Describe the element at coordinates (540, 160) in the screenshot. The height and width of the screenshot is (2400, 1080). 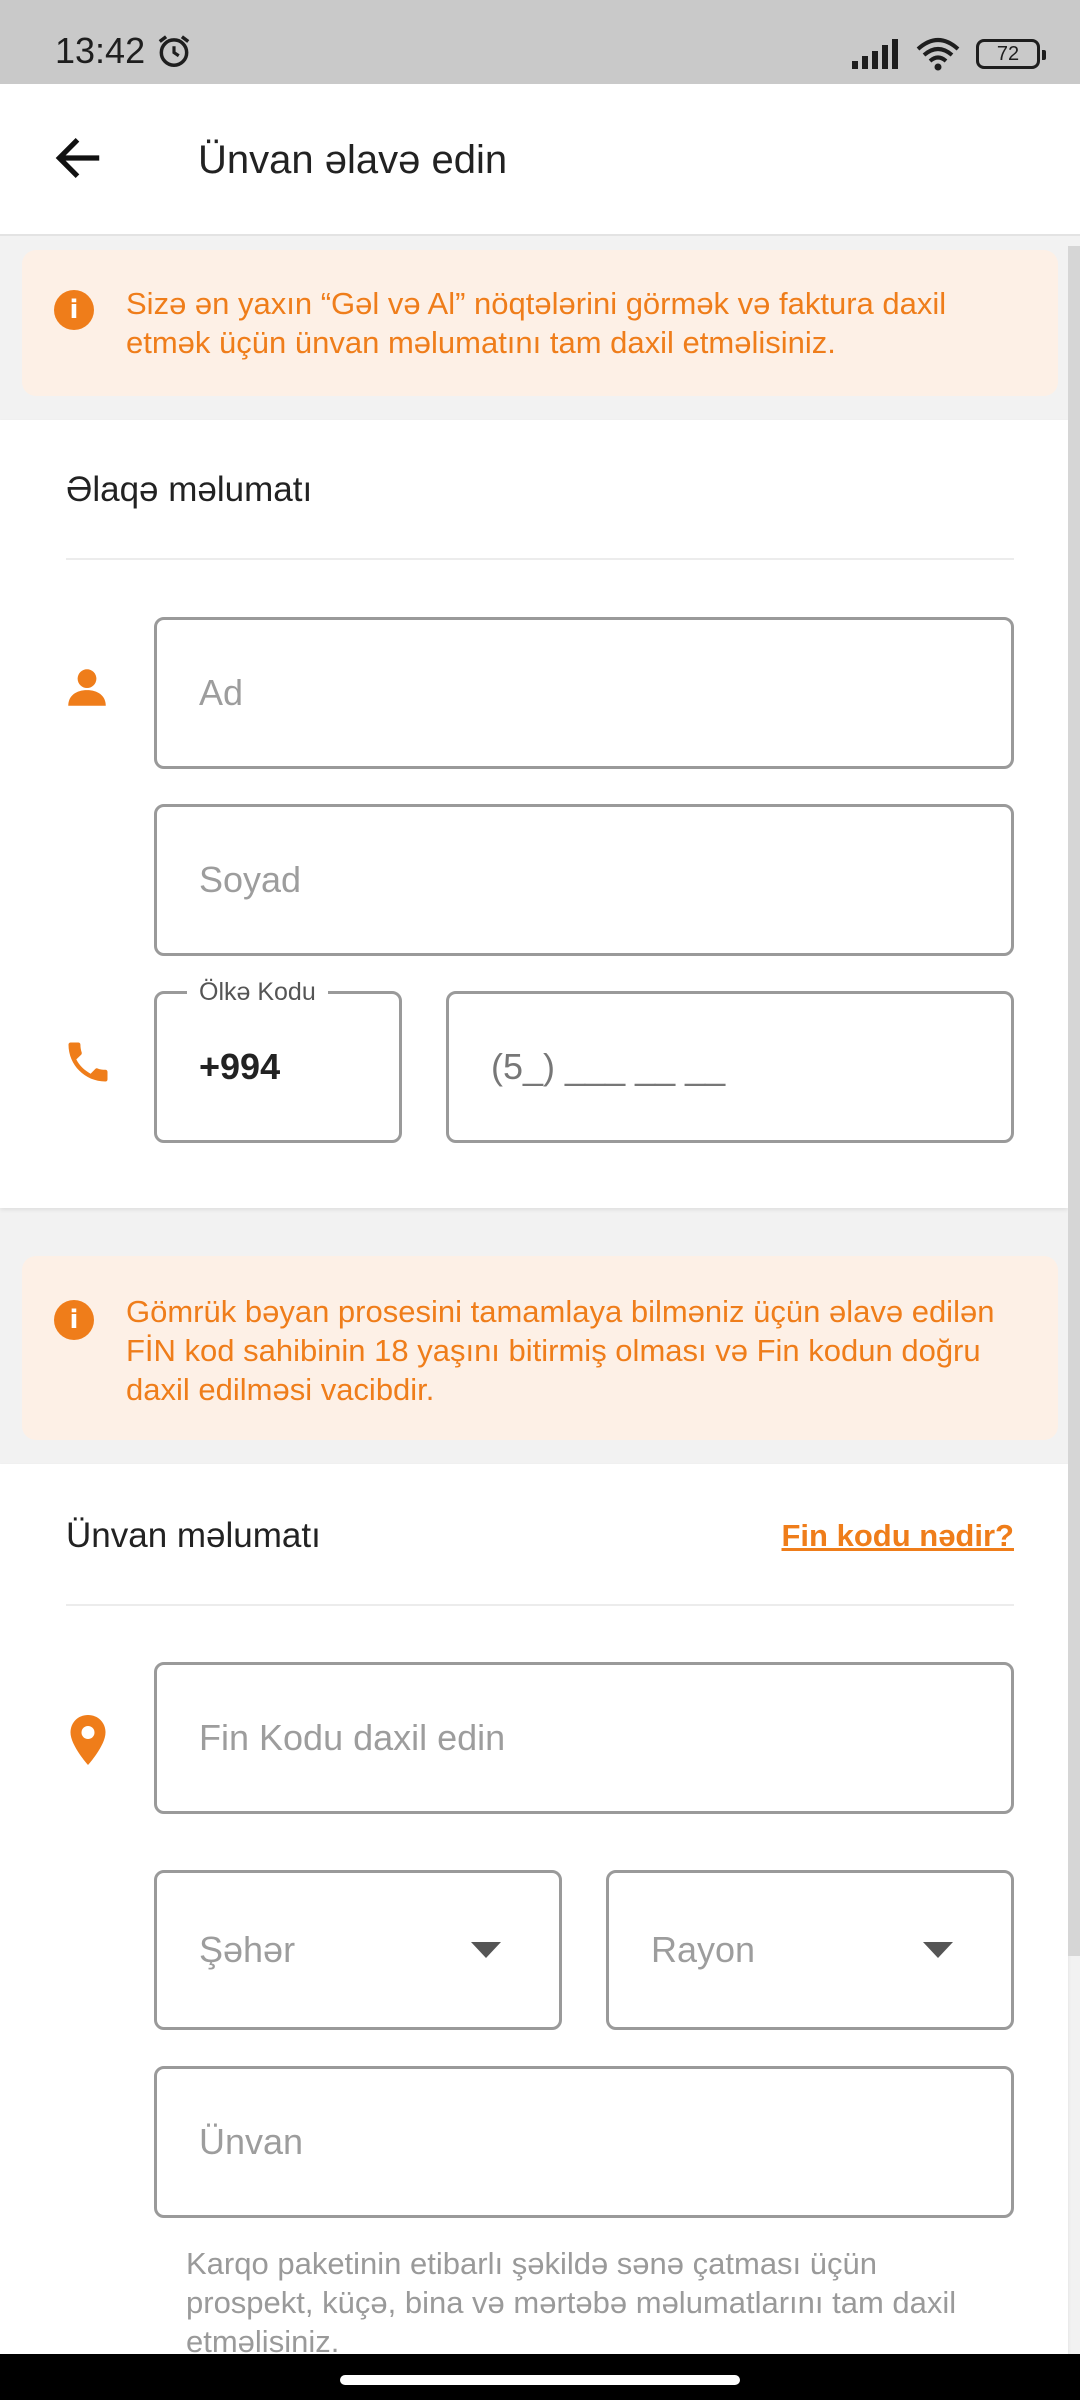
I see `app-bar` at that location.